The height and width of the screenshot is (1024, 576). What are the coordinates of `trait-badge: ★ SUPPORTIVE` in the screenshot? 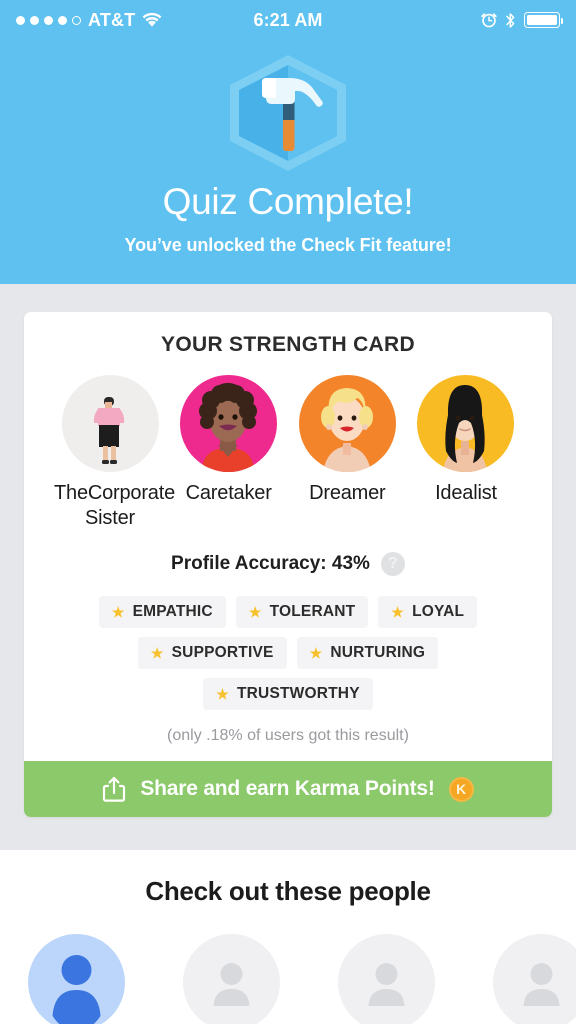 It's located at (212, 653).